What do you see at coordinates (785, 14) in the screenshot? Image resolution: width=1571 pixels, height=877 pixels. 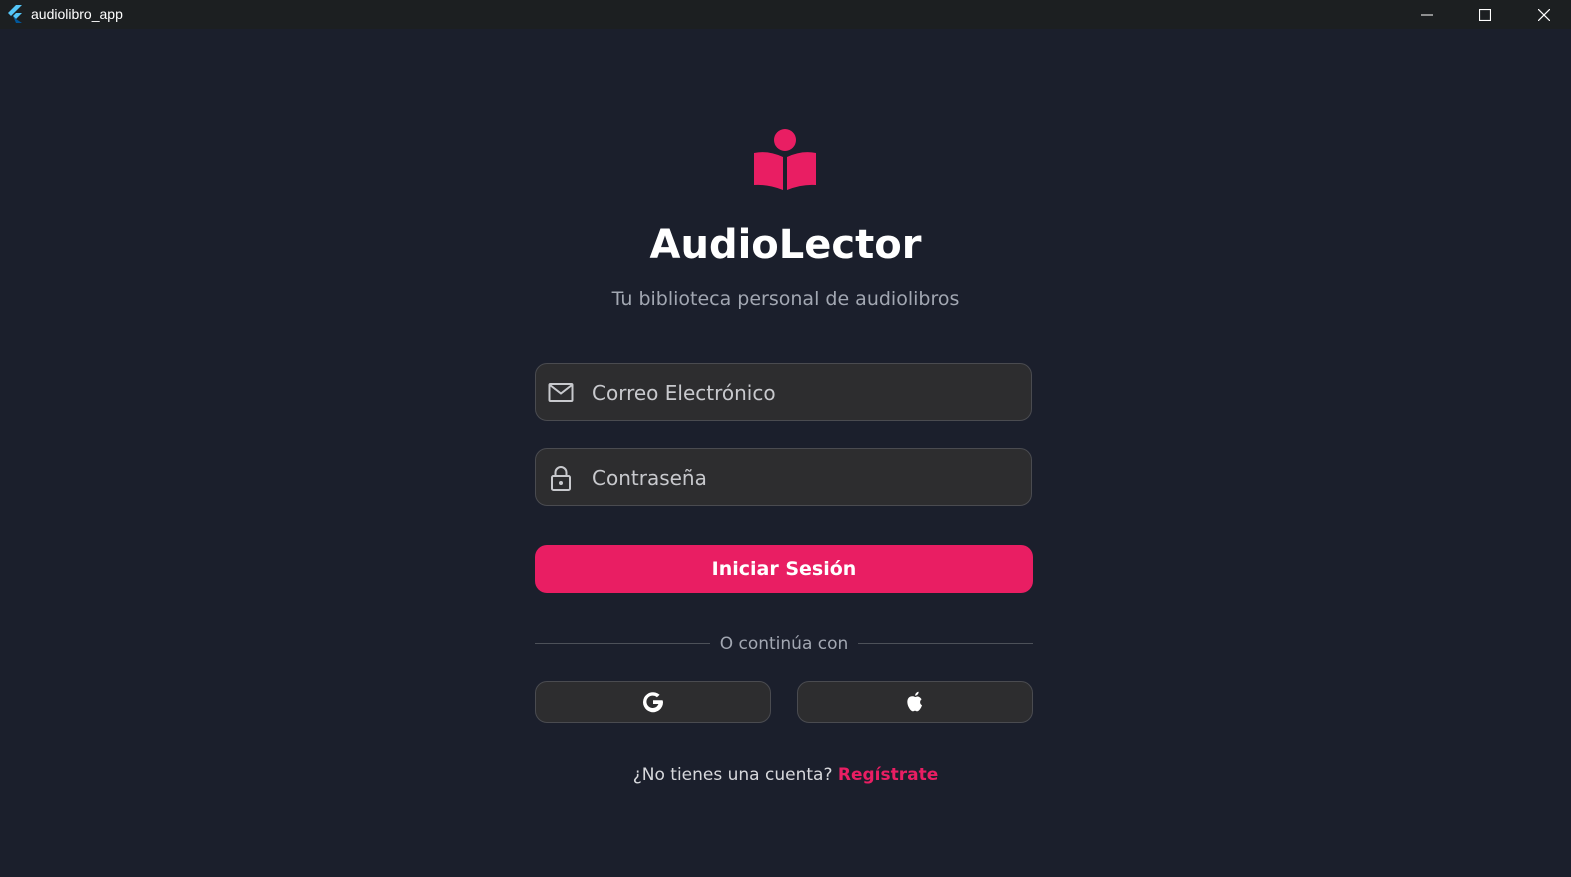 I see `title-bar: audiolibro_app` at bounding box center [785, 14].